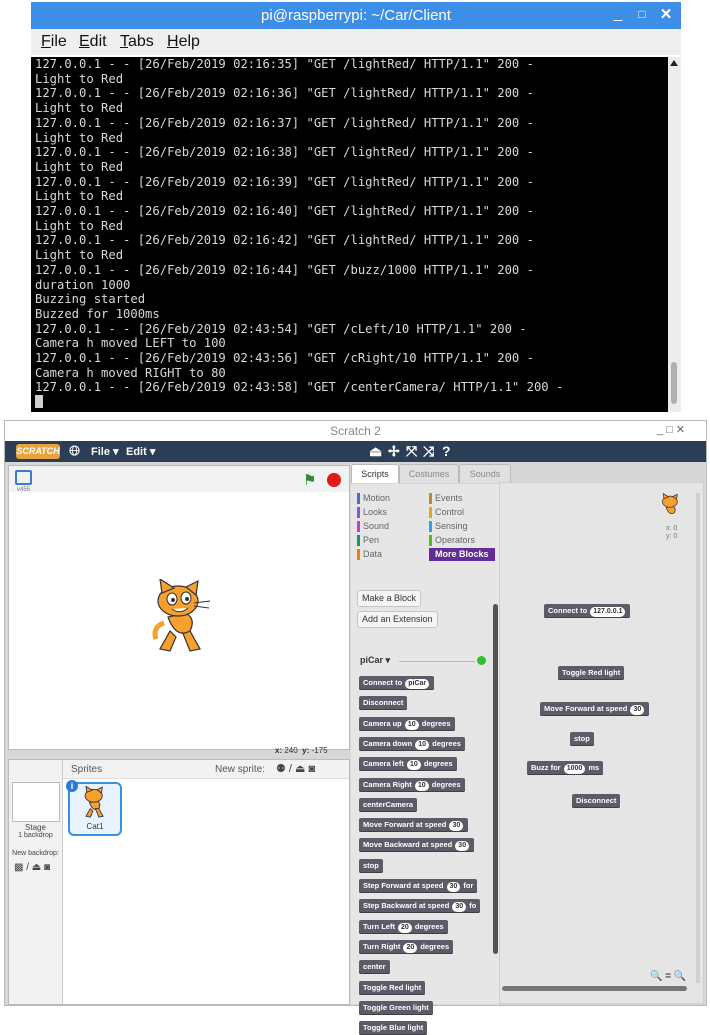 The width and height of the screenshot is (710, 1035). What do you see at coordinates (105, 451) in the screenshot?
I see `file-menu: File ▾` at bounding box center [105, 451].